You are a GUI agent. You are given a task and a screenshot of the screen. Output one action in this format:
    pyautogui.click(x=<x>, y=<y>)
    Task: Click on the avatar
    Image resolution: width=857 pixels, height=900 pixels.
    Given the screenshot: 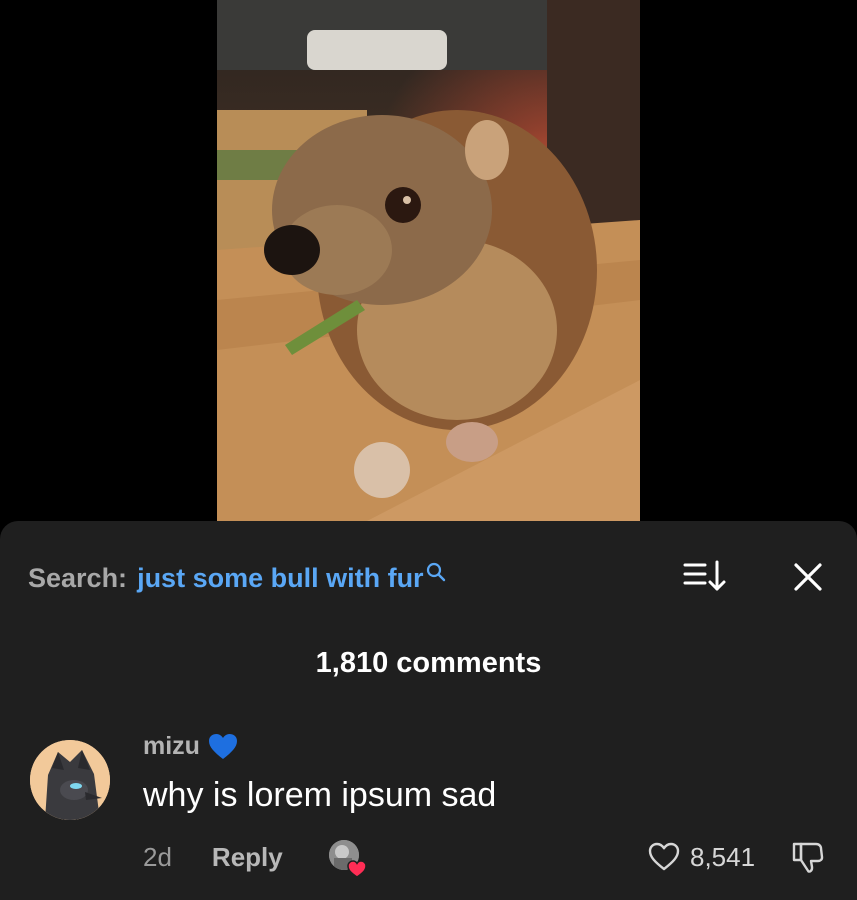 What is the action you would take?
    pyautogui.click(x=70, y=780)
    